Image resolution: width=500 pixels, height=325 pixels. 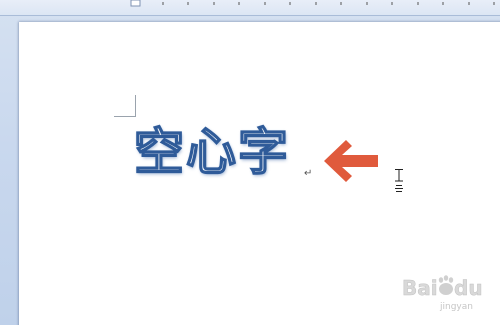 What do you see at coordinates (211, 152) in the screenshot?
I see `hollow-text-word: 空心字` at bounding box center [211, 152].